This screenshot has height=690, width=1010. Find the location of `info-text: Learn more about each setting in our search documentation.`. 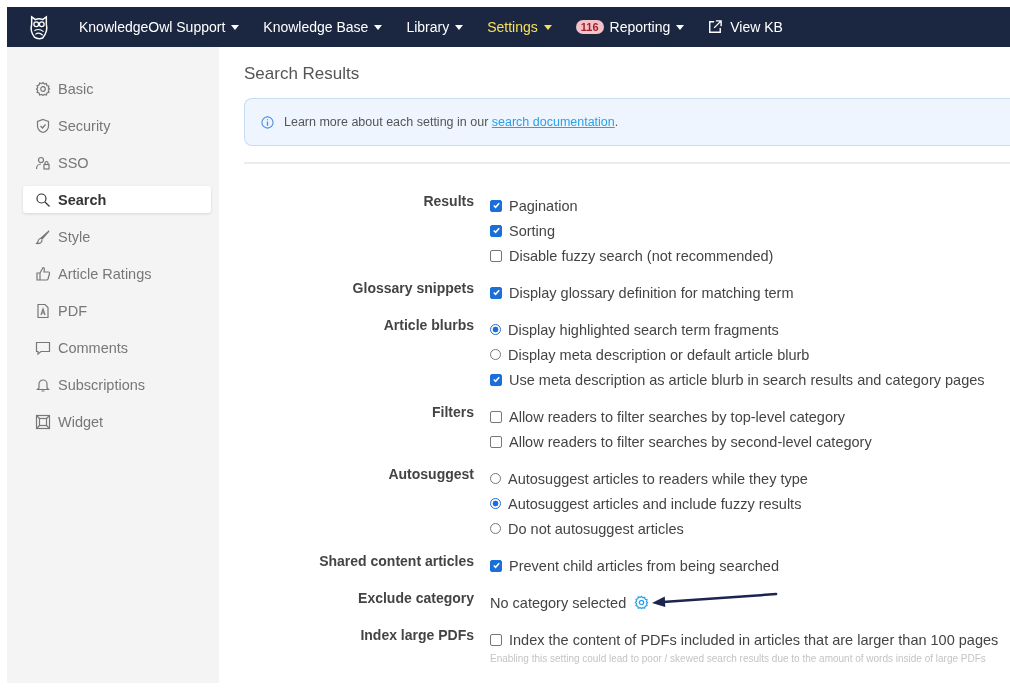

info-text: Learn more about each setting in our search documentation. is located at coordinates (451, 122).